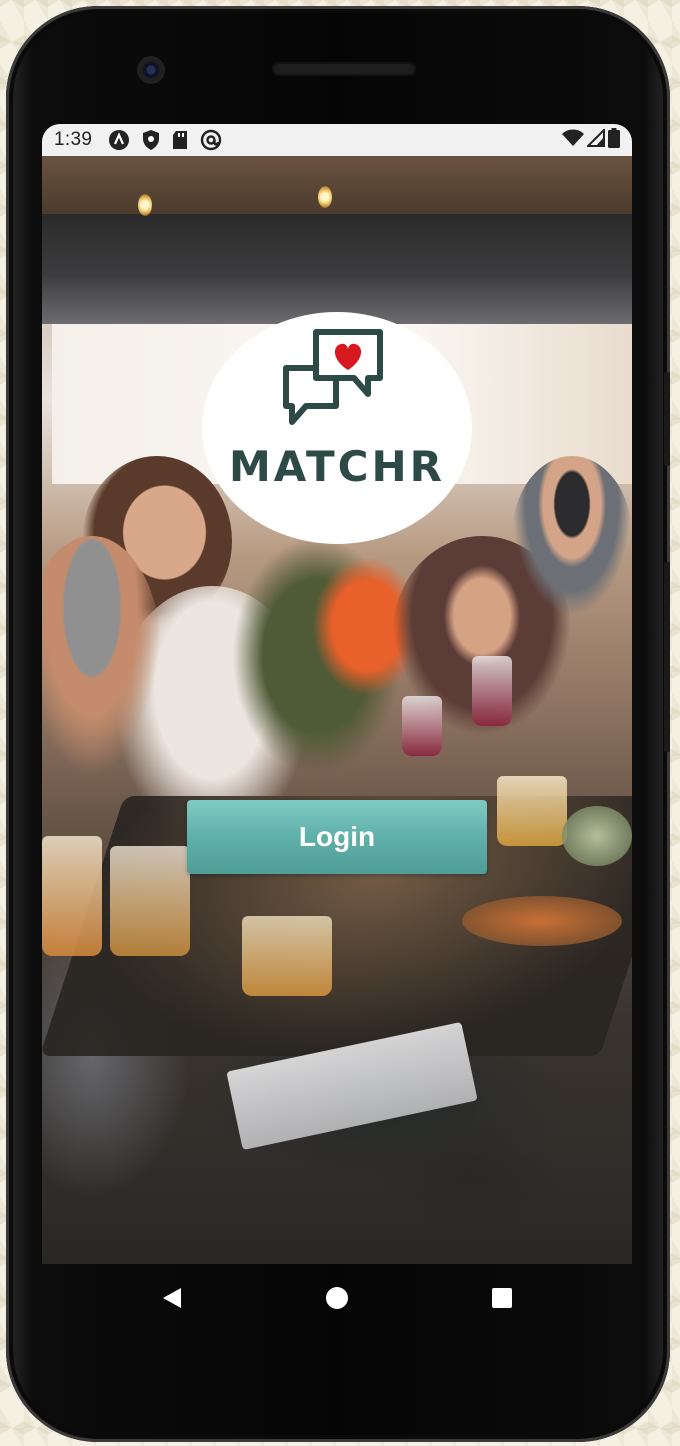  Describe the element at coordinates (667, 419) in the screenshot. I see `power-button` at that location.